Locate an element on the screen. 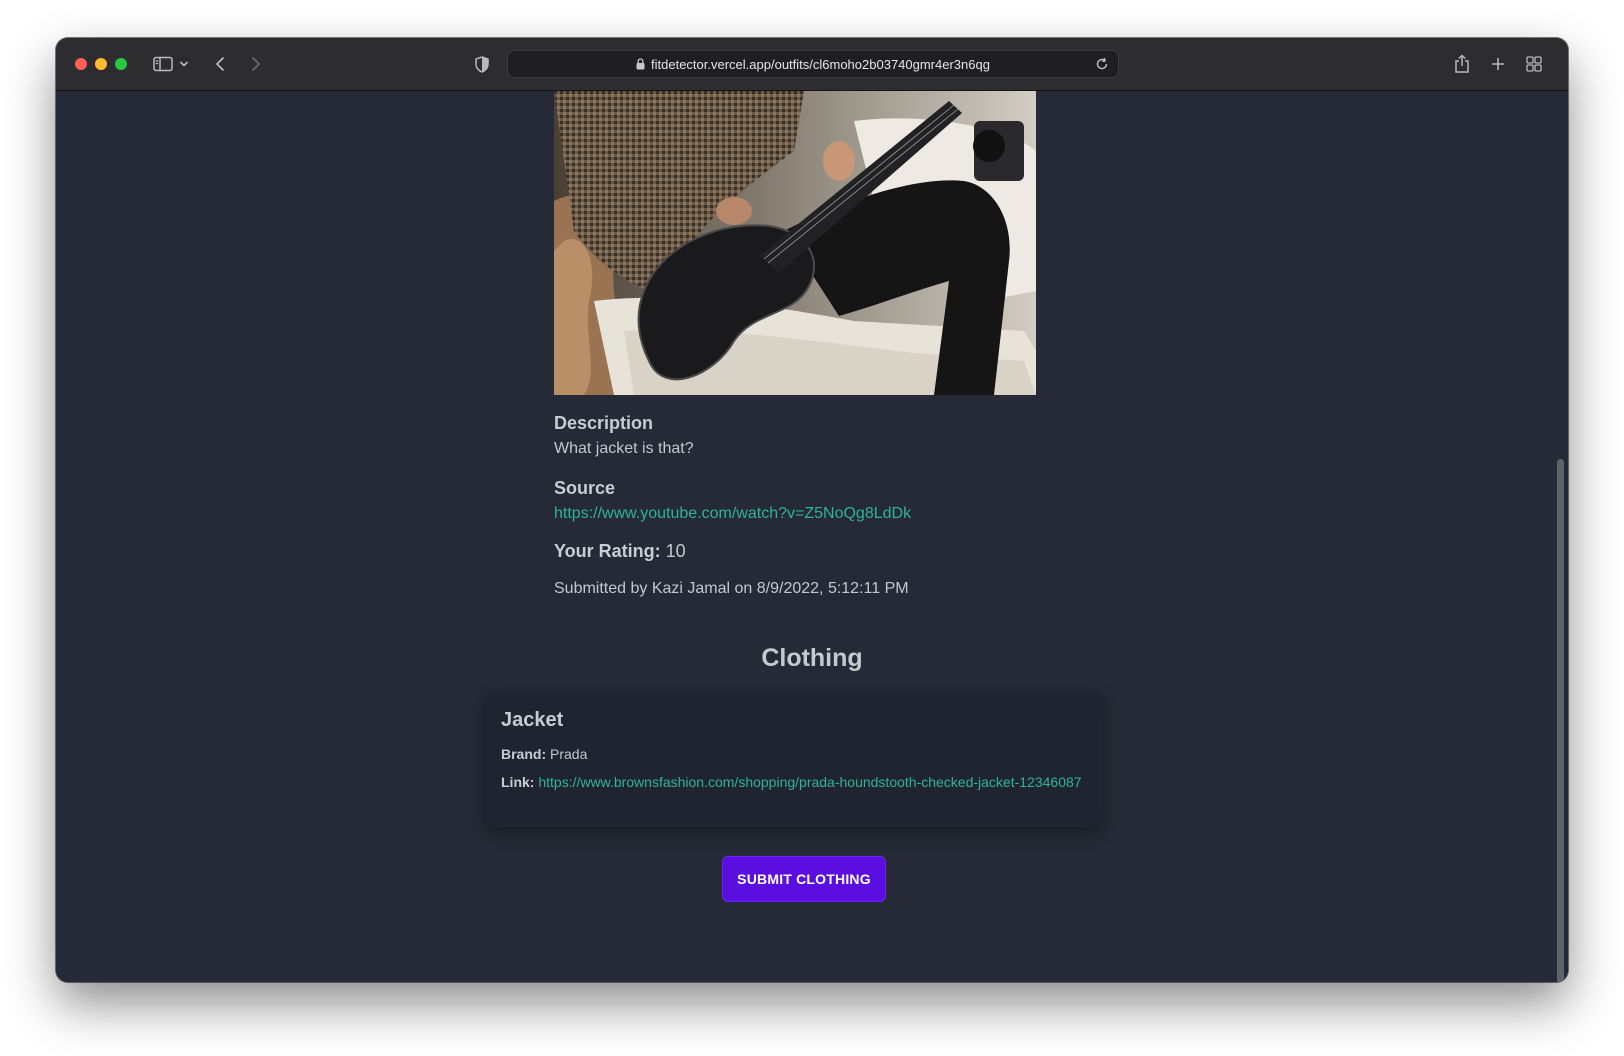  minimize-window-button is located at coordinates (101, 64).